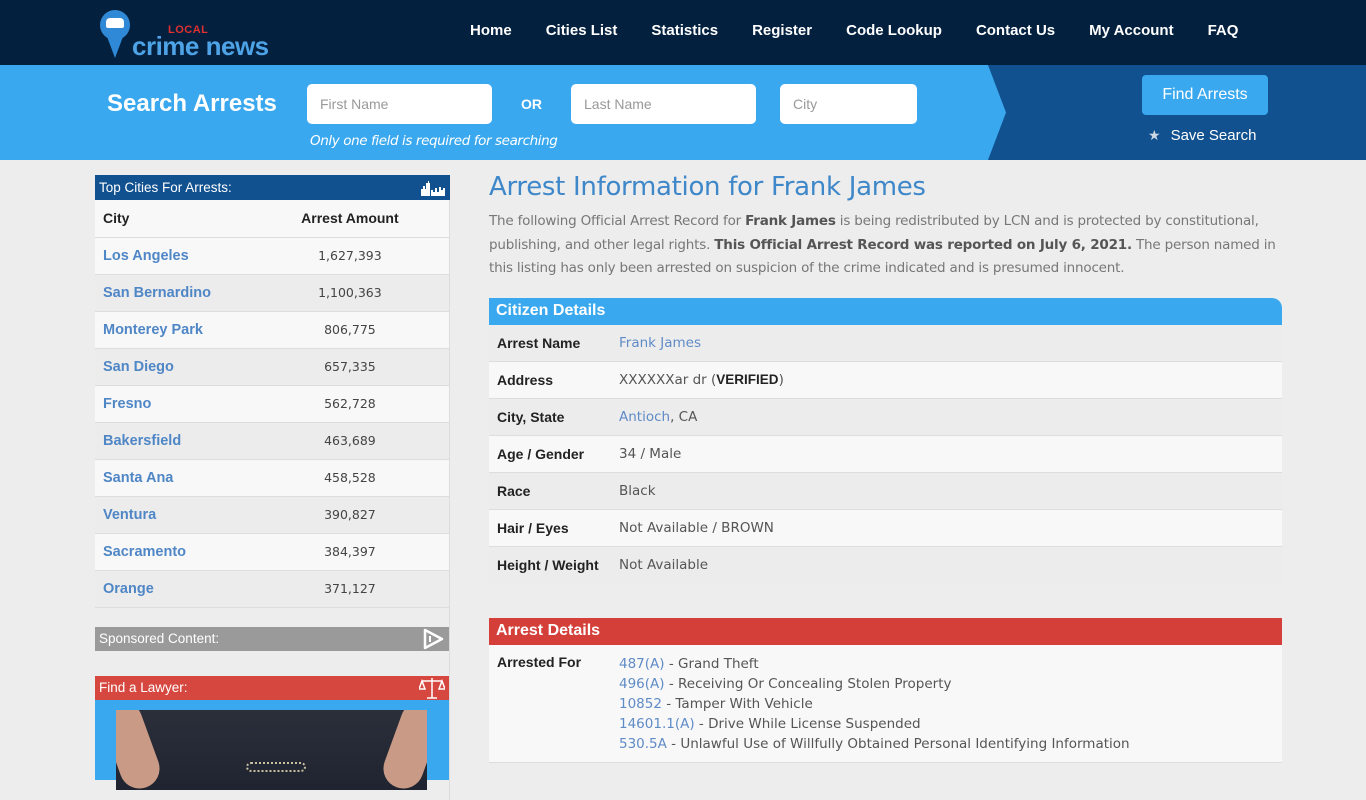 The image size is (1366, 800). I want to click on citizen-details-header: Citizen Details, so click(885, 311).